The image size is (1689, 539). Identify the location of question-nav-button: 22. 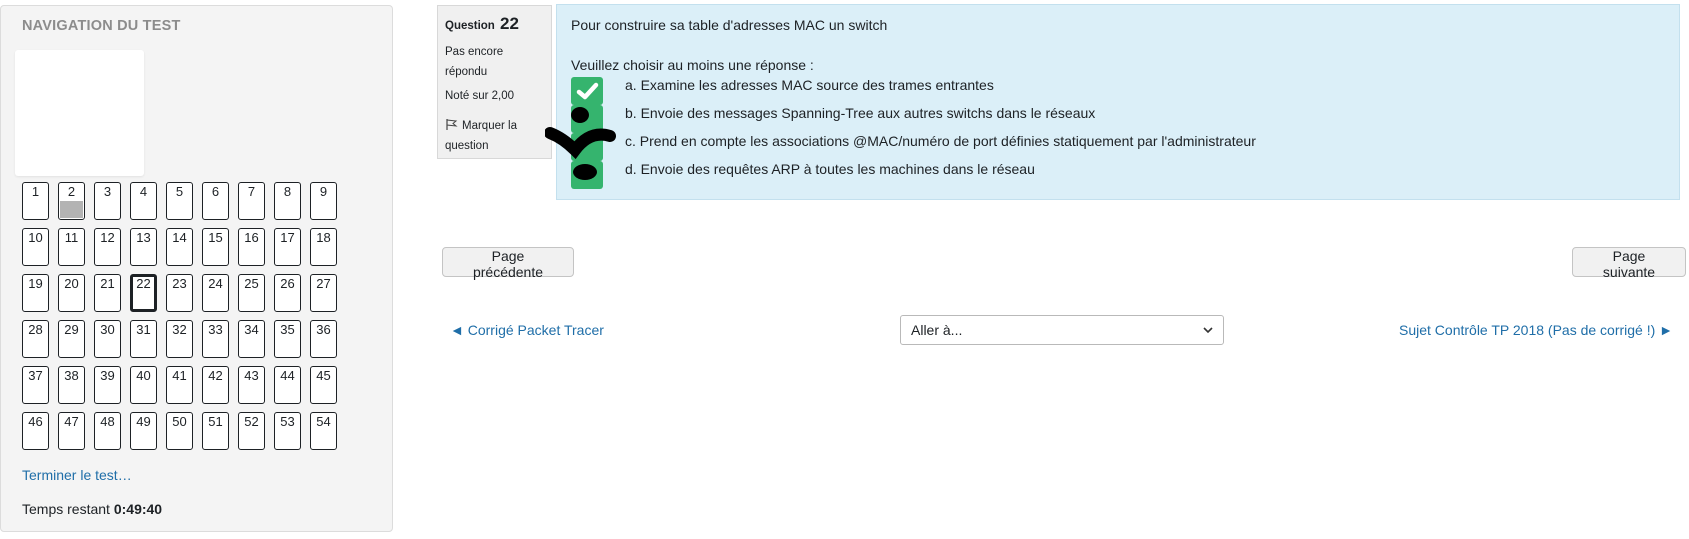
(143, 293).